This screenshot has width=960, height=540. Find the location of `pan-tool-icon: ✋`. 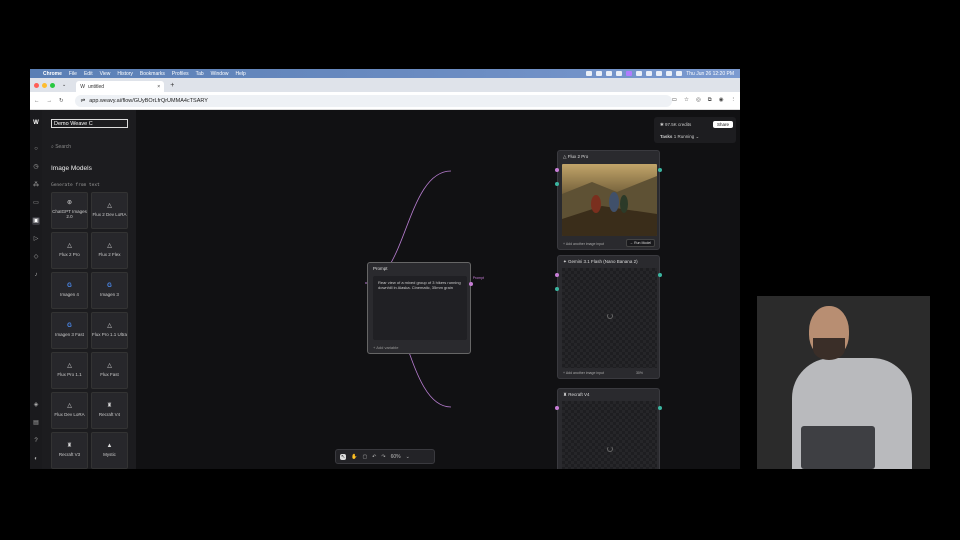

pan-tool-icon: ✋ is located at coordinates (354, 457).